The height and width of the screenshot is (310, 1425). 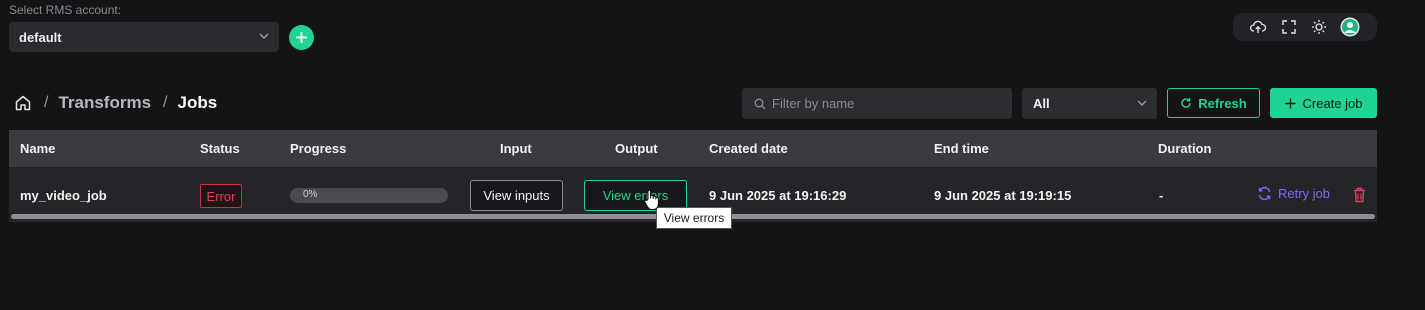 I want to click on account-select: default, so click(x=144, y=37).